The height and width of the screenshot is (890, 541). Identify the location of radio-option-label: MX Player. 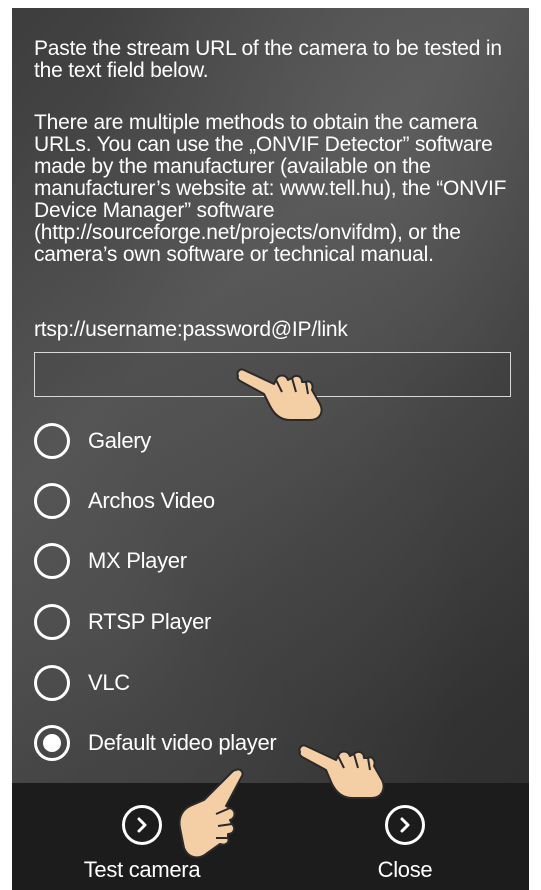
(137, 560).